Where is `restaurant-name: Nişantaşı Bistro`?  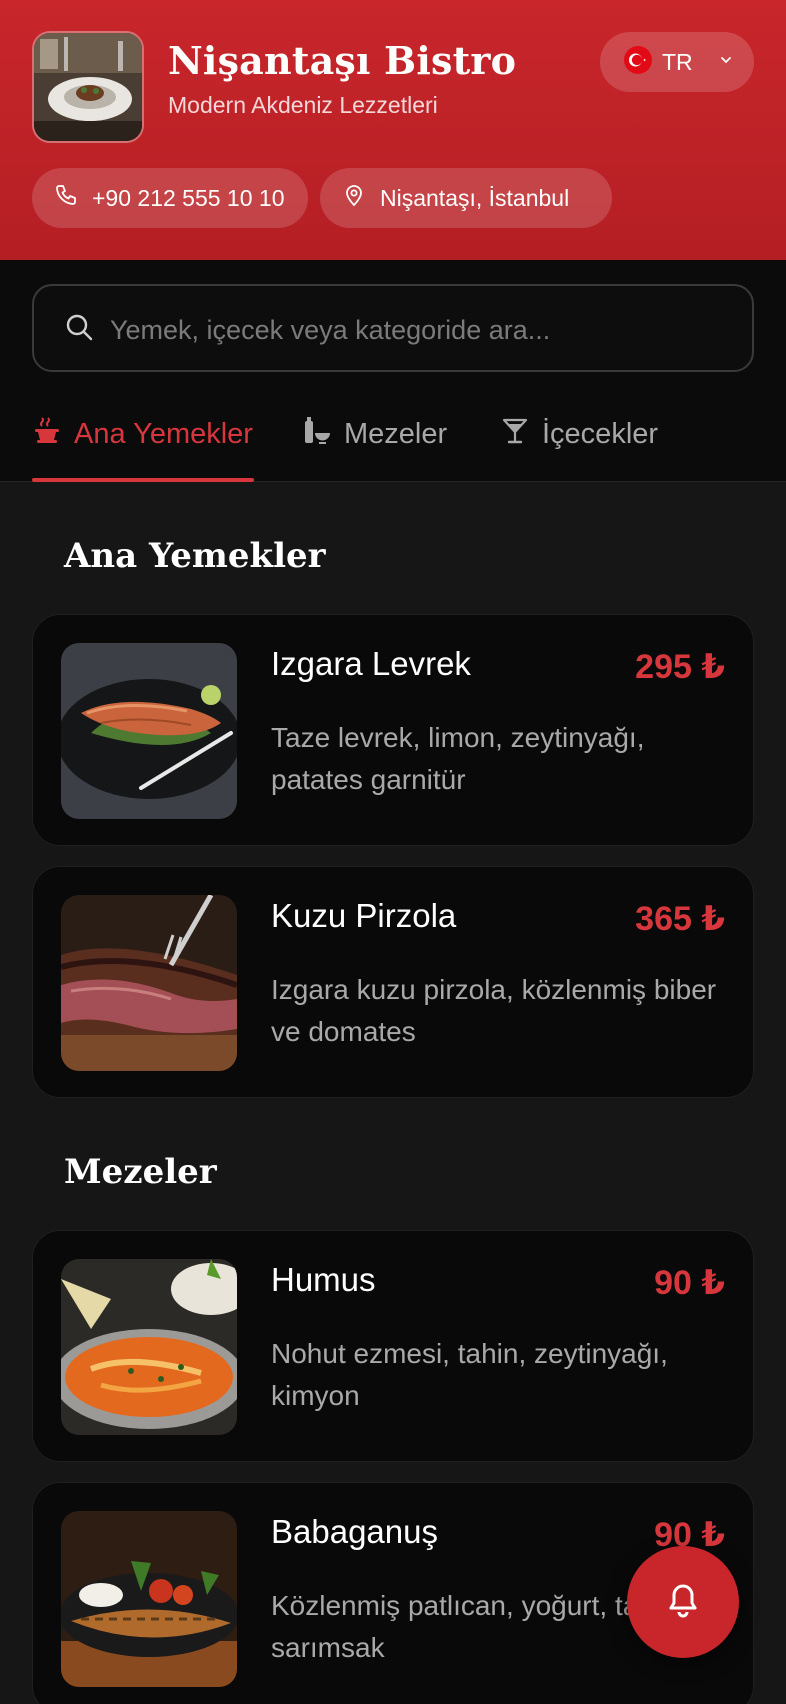
restaurant-name: Nişantaşı Bistro is located at coordinates (342, 60).